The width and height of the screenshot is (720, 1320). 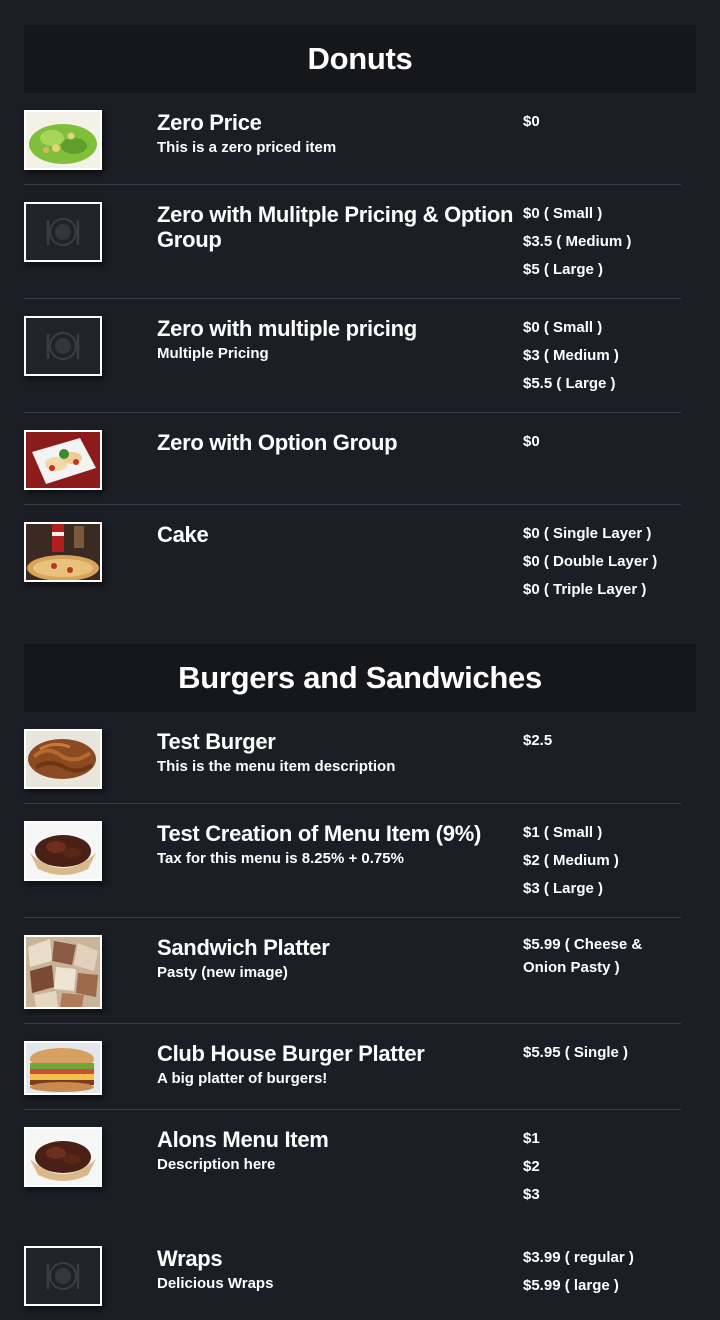 What do you see at coordinates (213, 353) in the screenshot?
I see `item-description: Multiple Pricing` at bounding box center [213, 353].